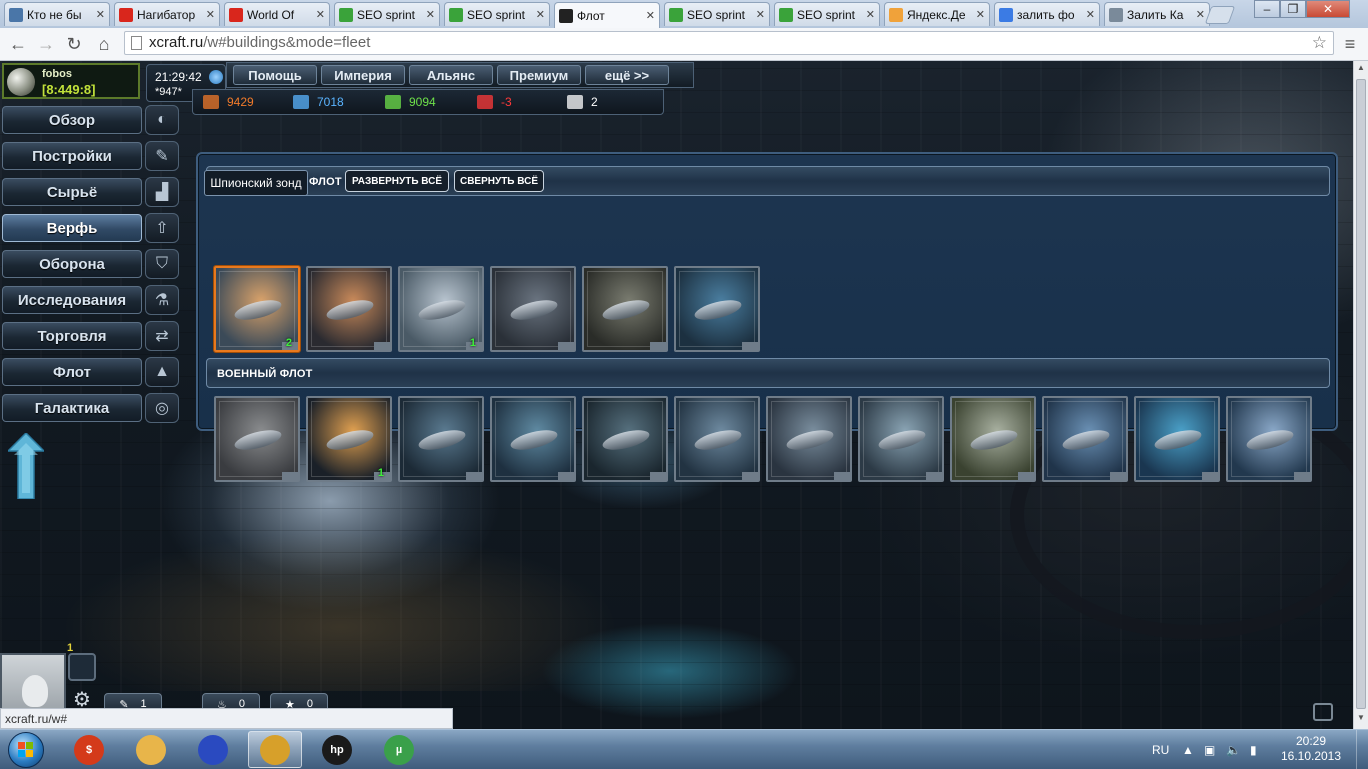 This screenshot has width=1368, height=769. What do you see at coordinates (72, 372) in the screenshot?
I see `menu-item-label: Флот` at bounding box center [72, 372].